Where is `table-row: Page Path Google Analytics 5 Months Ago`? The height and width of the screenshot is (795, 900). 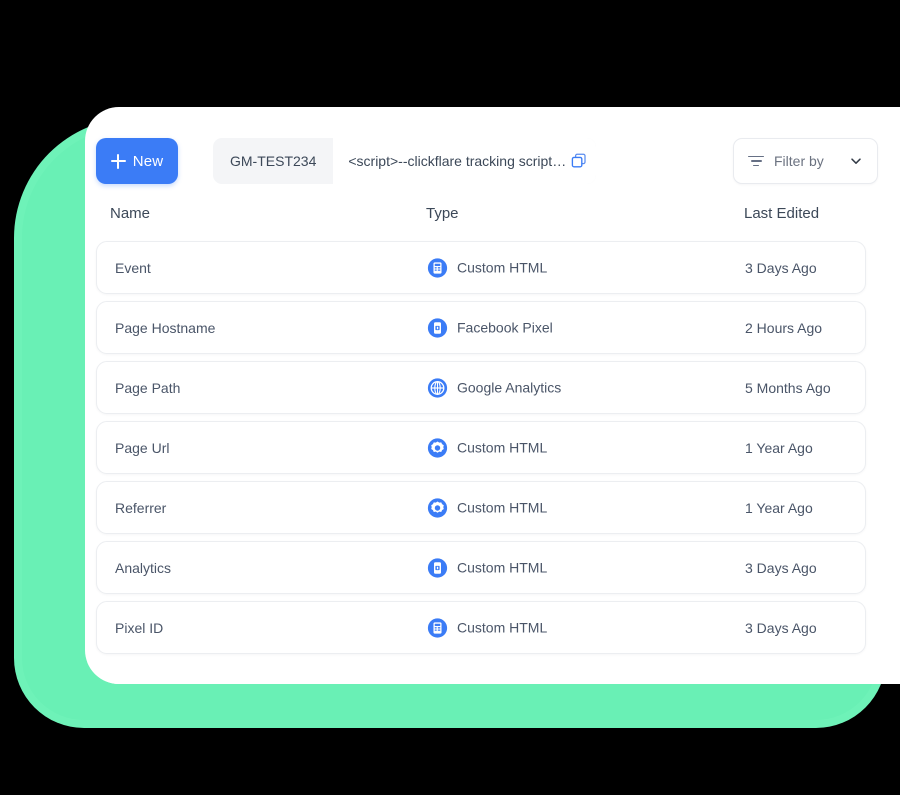 table-row: Page Path Google Analytics 5 Months Ago is located at coordinates (481, 387).